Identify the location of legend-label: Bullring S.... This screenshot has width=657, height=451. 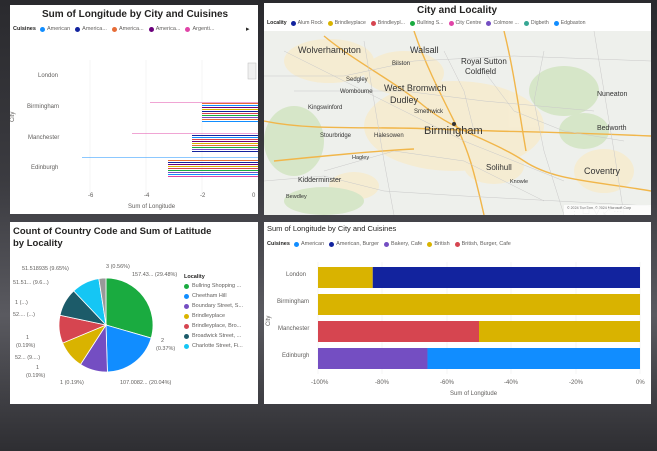
(430, 23).